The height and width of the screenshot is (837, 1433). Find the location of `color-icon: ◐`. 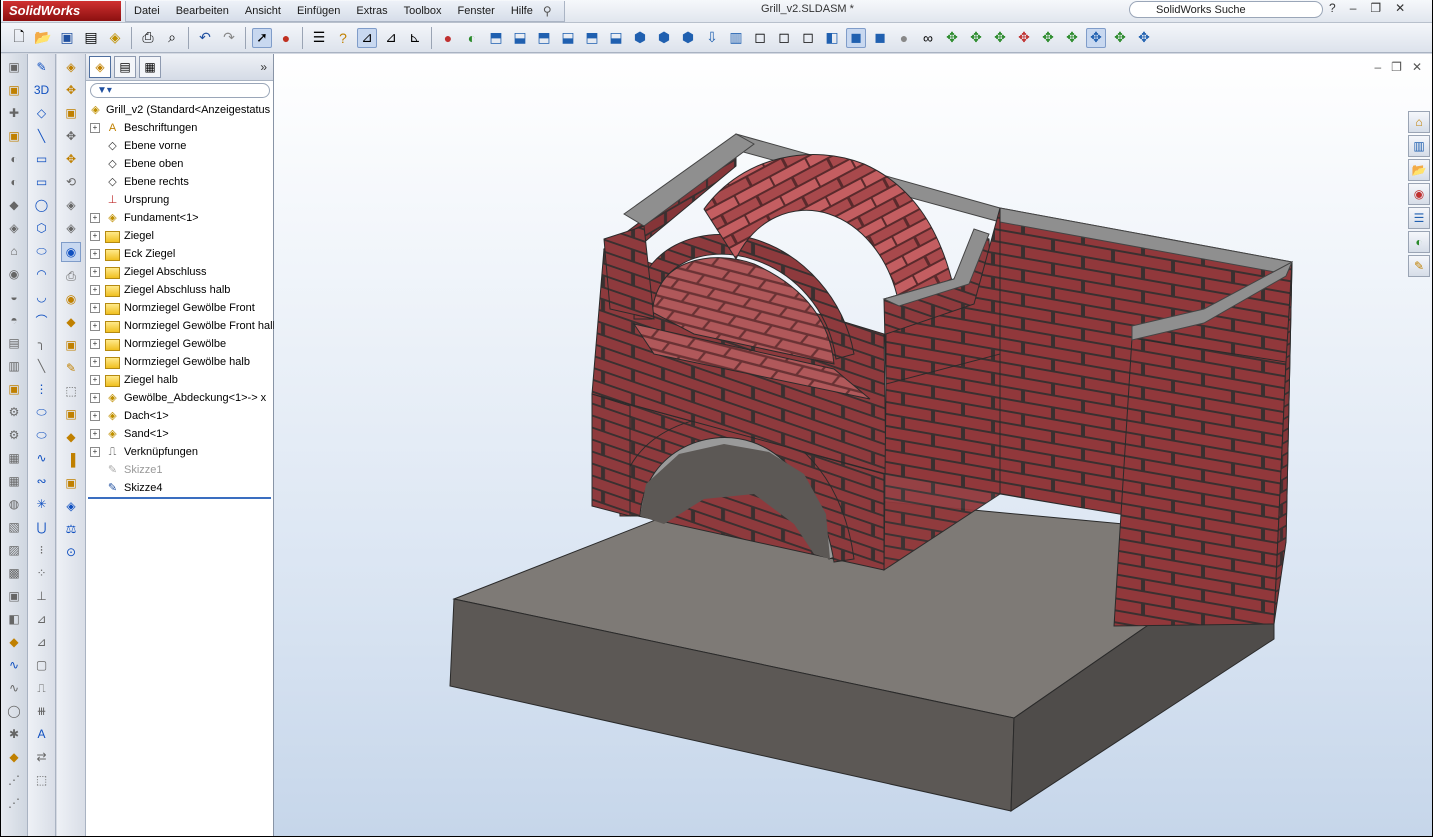

color-icon: ◐ is located at coordinates (472, 38).